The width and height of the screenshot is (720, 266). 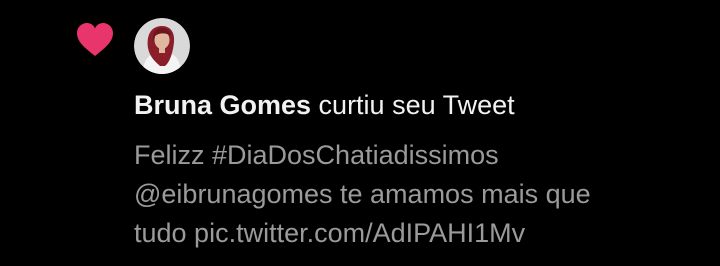 I want to click on tweet-line: tudo pic.twitter.com/AdIPAHI1Mv, so click(x=330, y=233).